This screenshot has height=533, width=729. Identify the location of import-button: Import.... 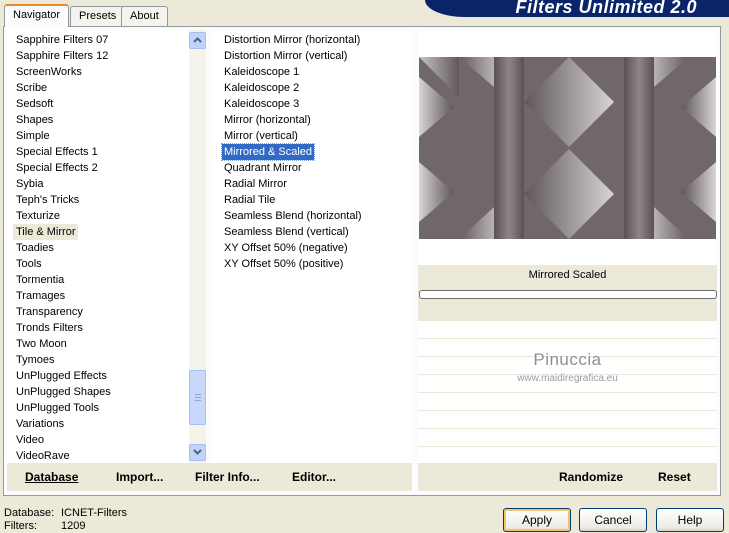
(139, 477).